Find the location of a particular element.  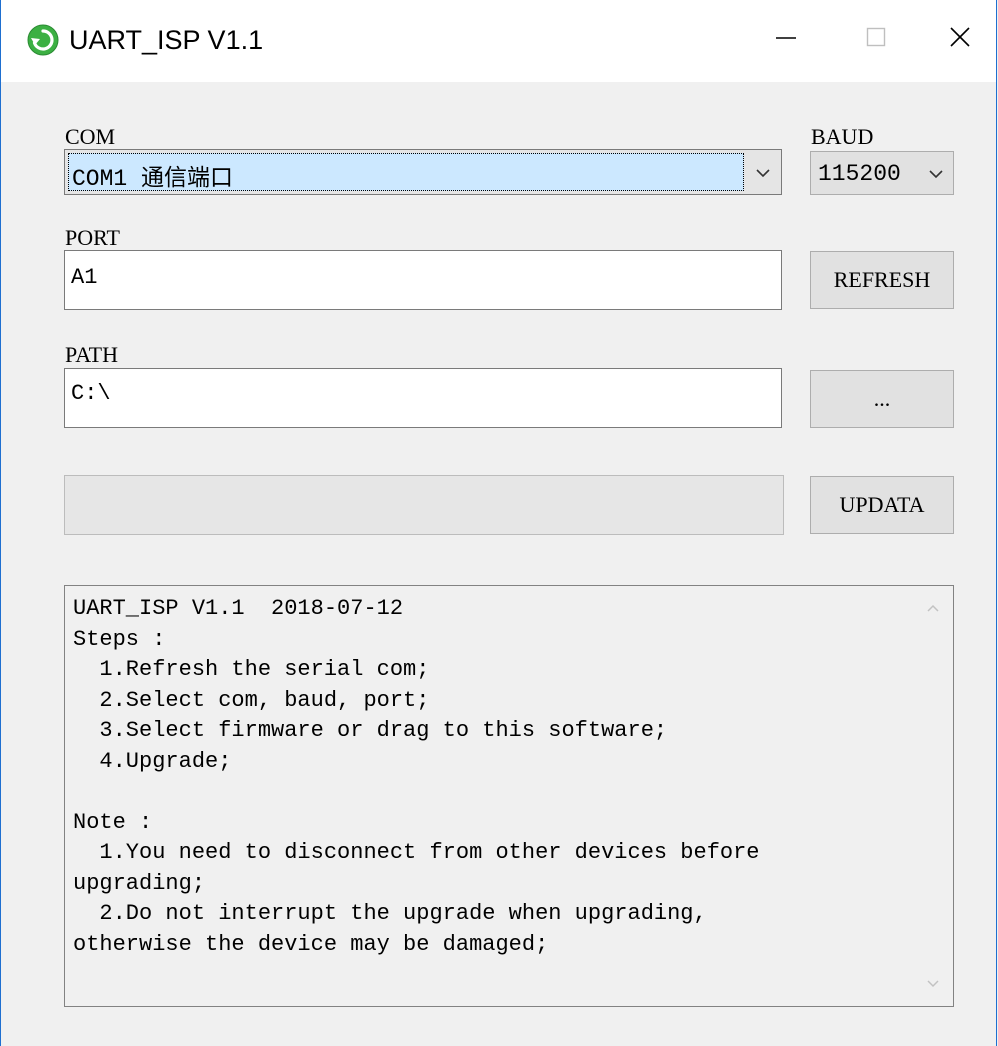

port-input-value: A1 is located at coordinates (84, 277).